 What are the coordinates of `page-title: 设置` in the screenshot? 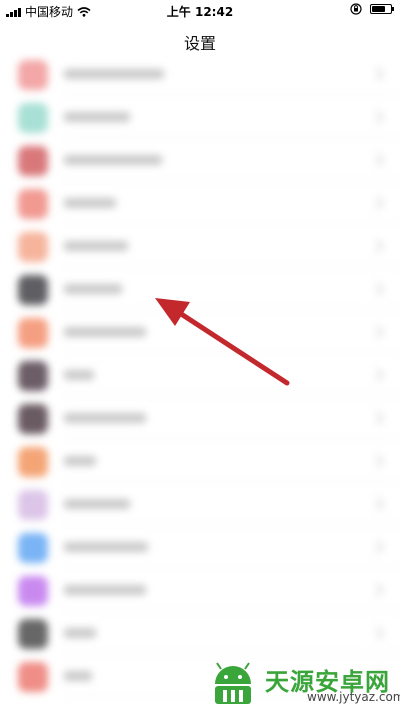 It's located at (199, 43).